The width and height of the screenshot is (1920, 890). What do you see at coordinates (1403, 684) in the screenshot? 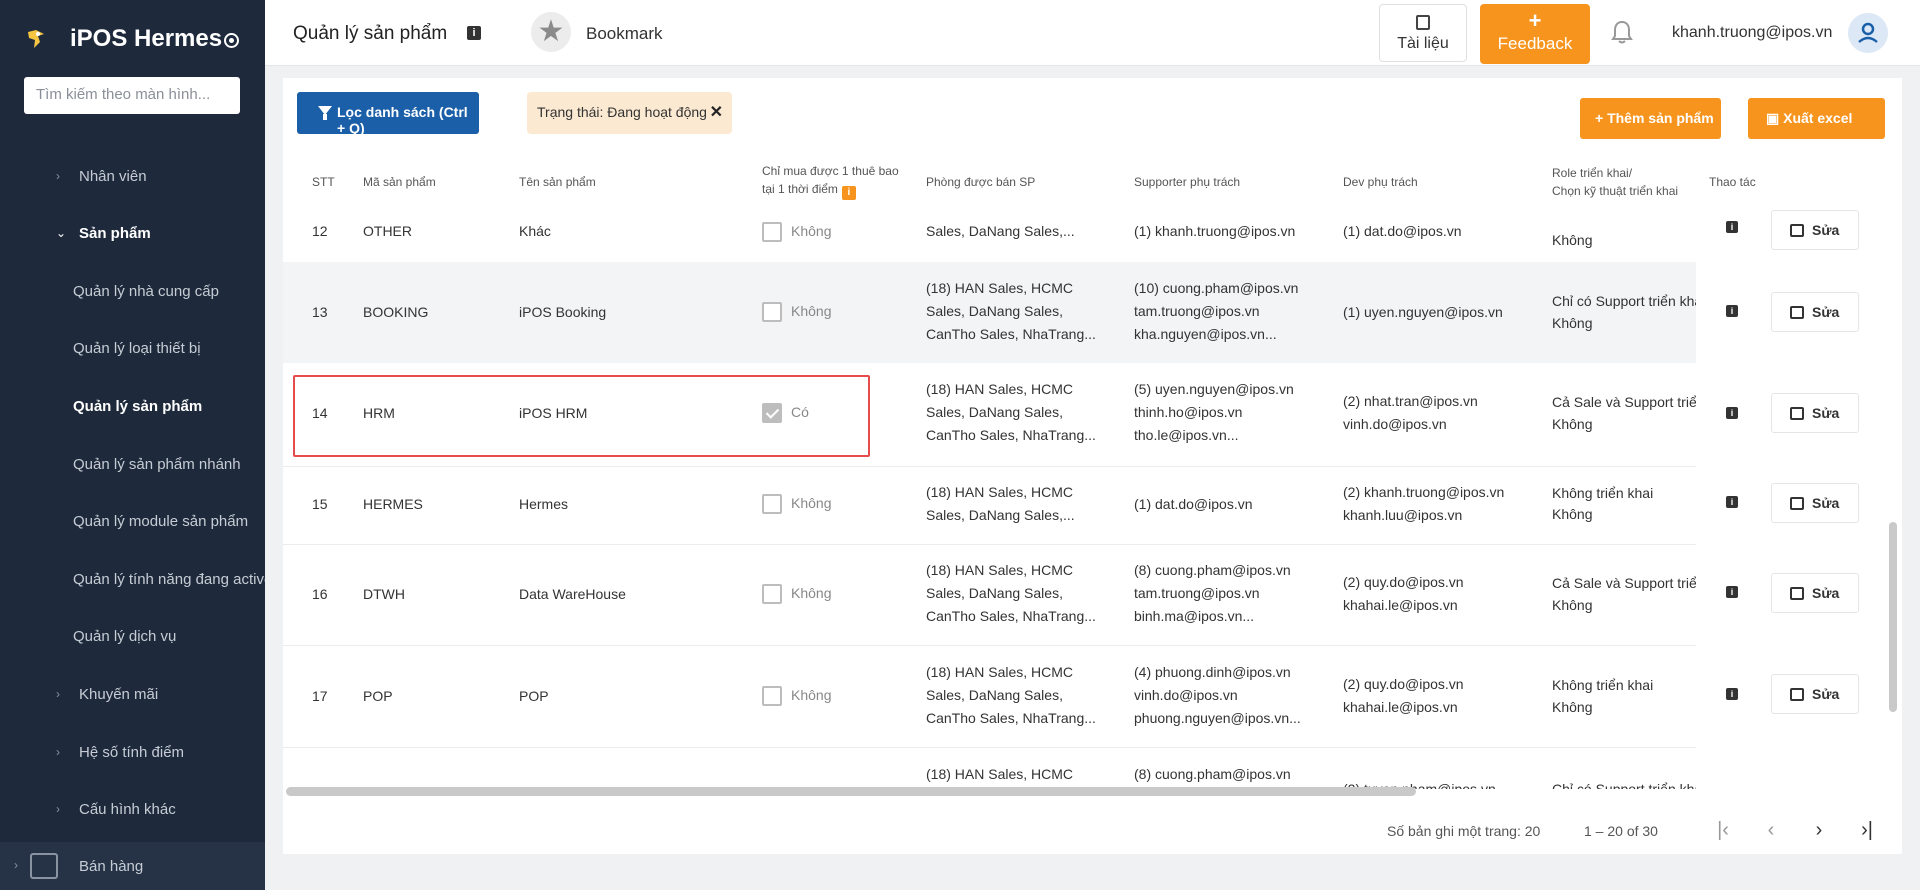
I see `cell-dev-line: (2) quy.do@ipos.vn` at bounding box center [1403, 684].